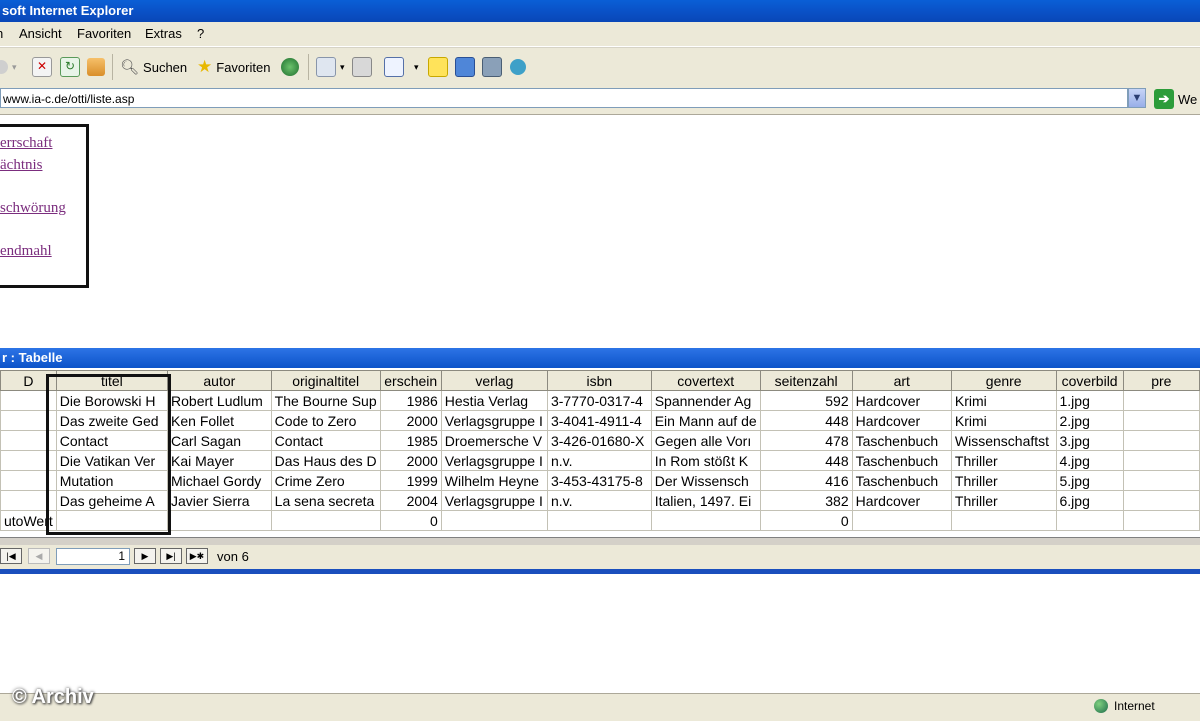 The height and width of the screenshot is (721, 1200). I want to click on table-cell: Michael Gordy, so click(219, 480).